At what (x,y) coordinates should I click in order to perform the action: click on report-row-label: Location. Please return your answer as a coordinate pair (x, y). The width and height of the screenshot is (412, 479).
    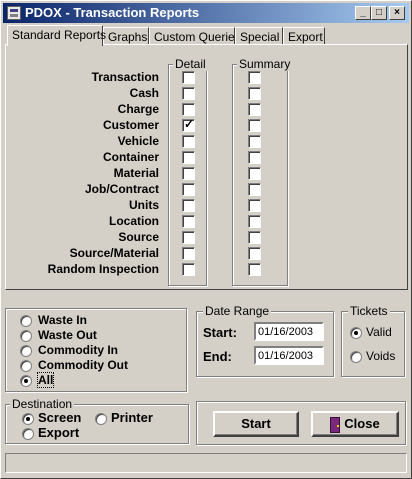
    Looking at the image, I should click on (134, 221).